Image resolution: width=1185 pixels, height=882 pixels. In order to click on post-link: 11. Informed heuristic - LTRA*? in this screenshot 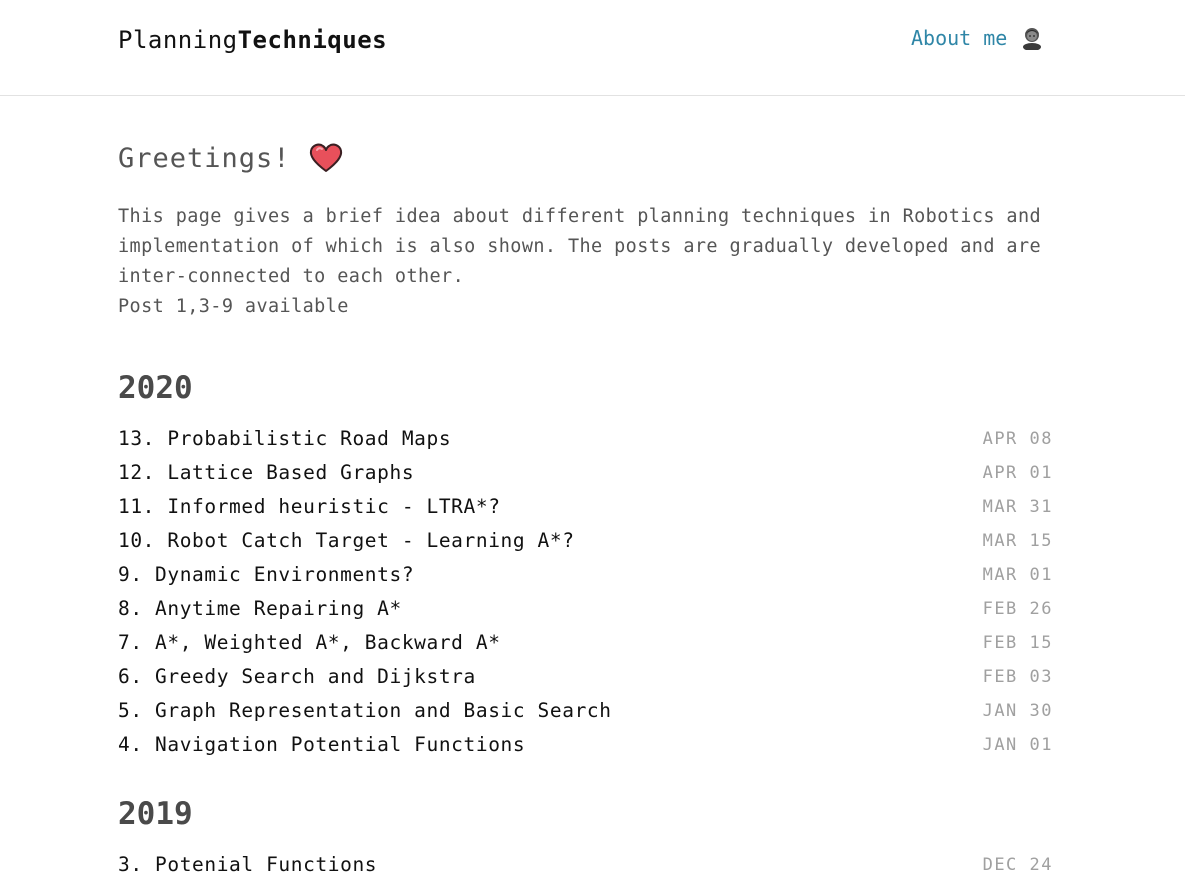, I will do `click(309, 507)`.